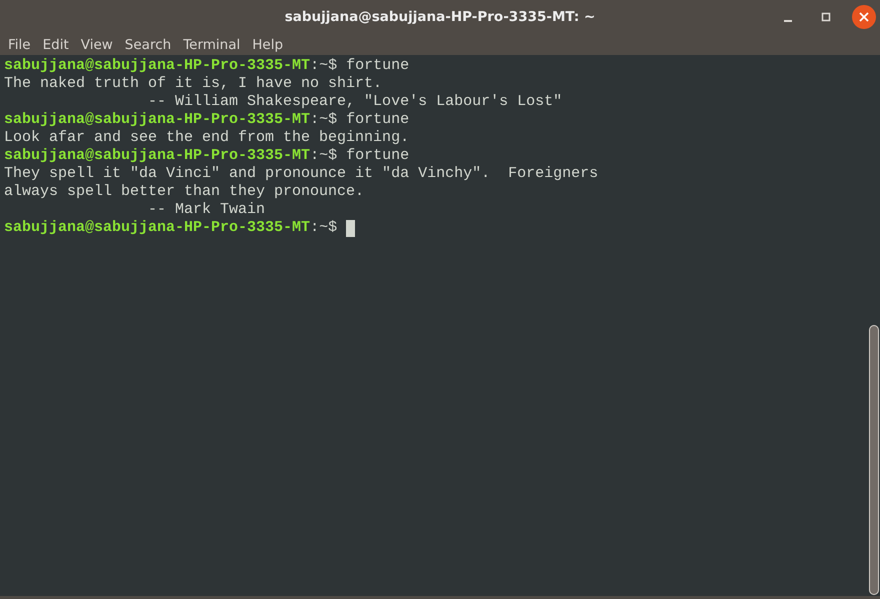 The image size is (880, 599). What do you see at coordinates (96, 44) in the screenshot?
I see `menu-item: View` at bounding box center [96, 44].